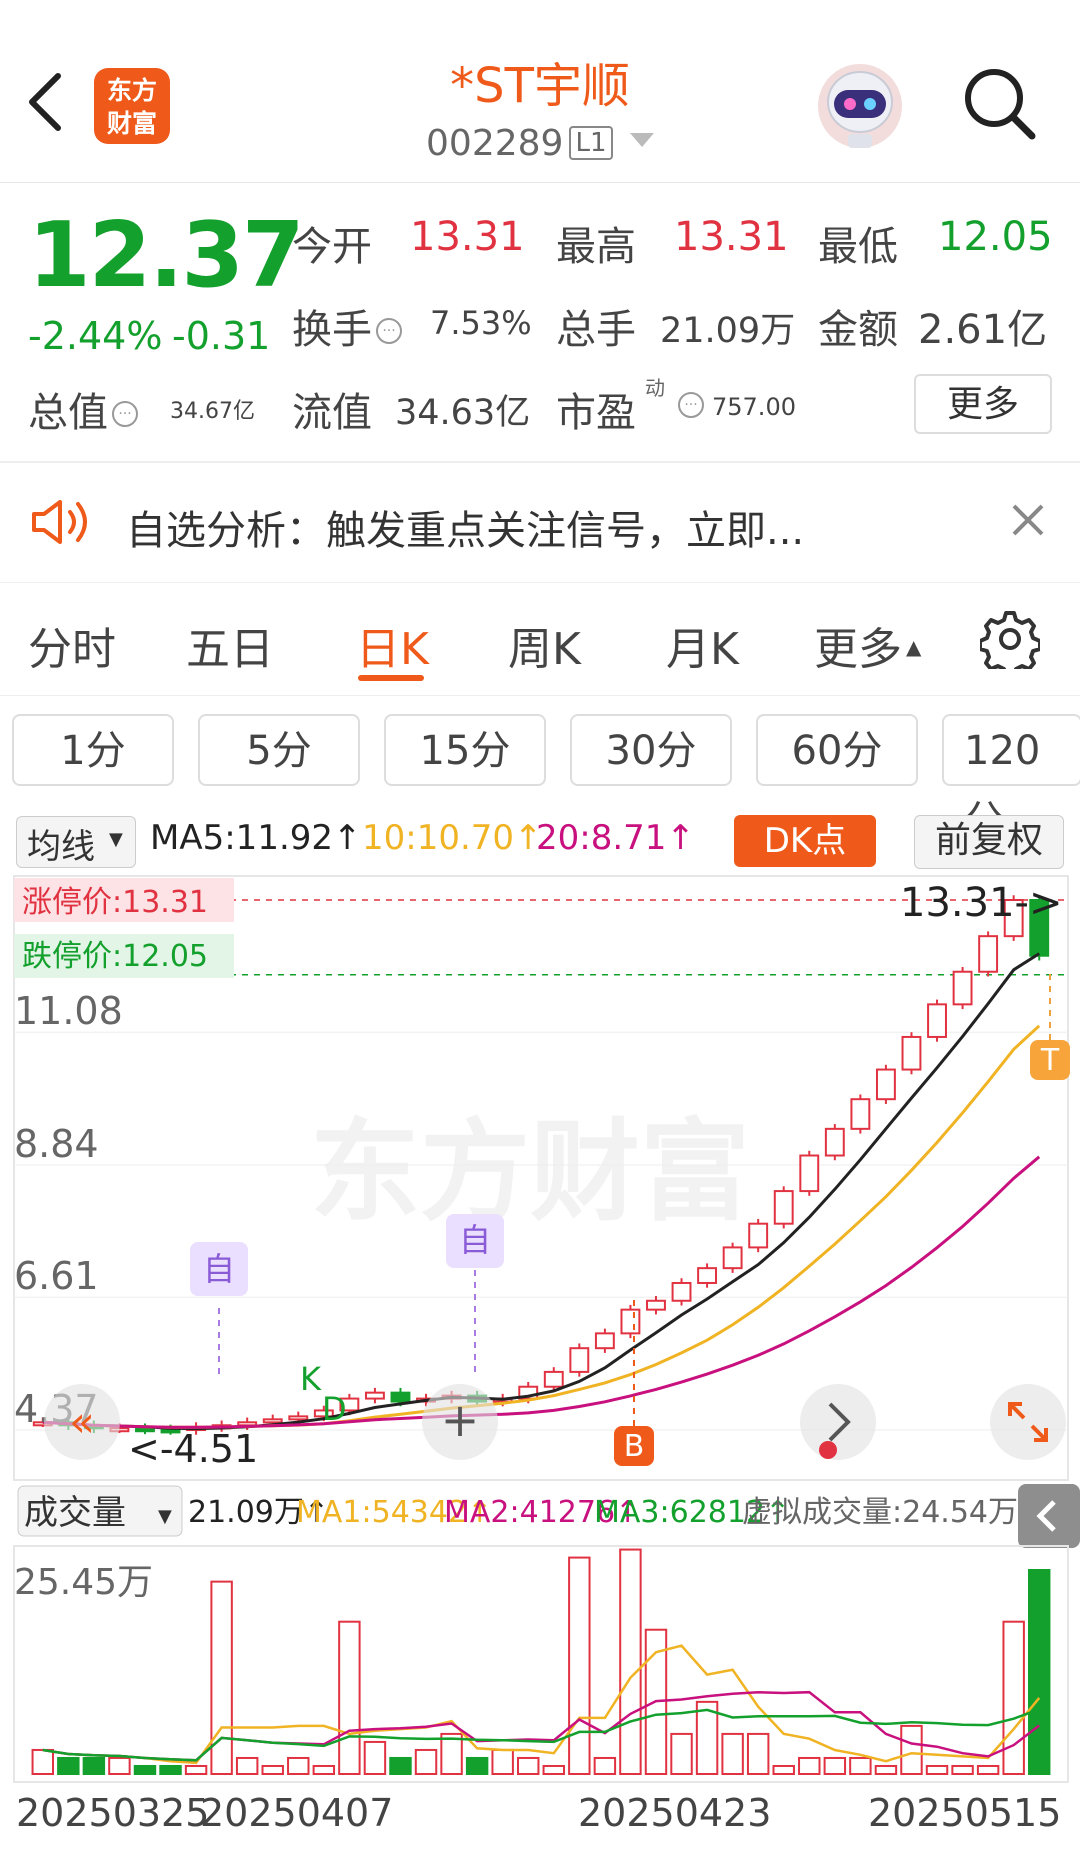 The image size is (1080, 1870). I want to click on turnover-value: 7.53%, so click(481, 323).